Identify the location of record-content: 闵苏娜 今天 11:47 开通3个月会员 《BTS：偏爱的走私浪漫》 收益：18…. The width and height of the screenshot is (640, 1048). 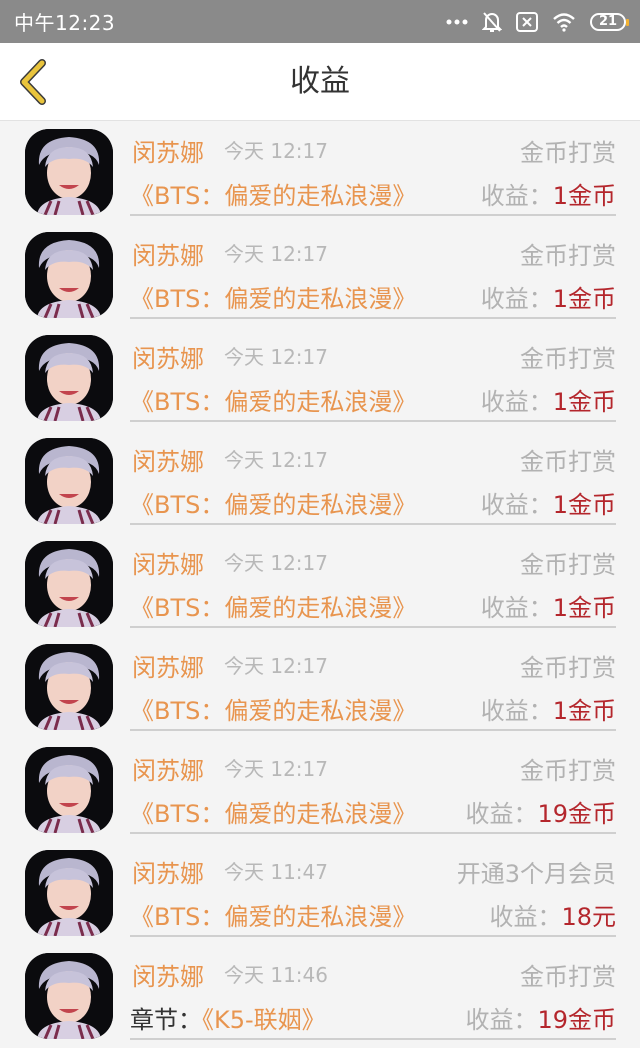
(373, 889).